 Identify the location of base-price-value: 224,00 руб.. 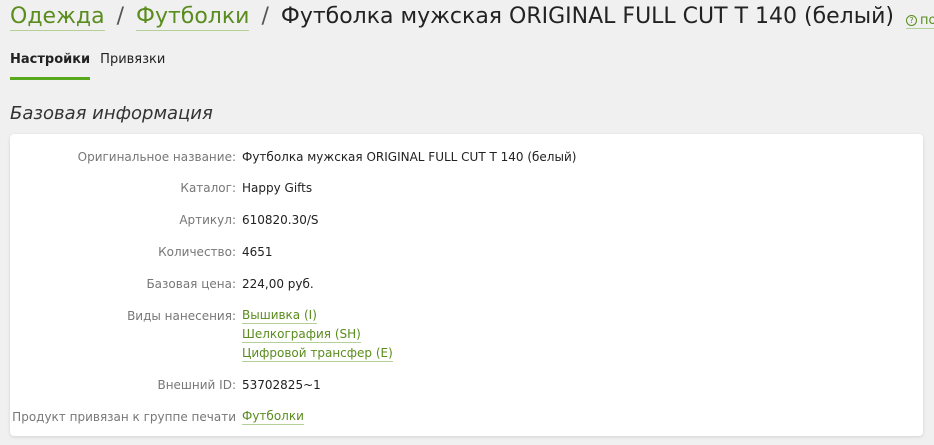
(278, 284).